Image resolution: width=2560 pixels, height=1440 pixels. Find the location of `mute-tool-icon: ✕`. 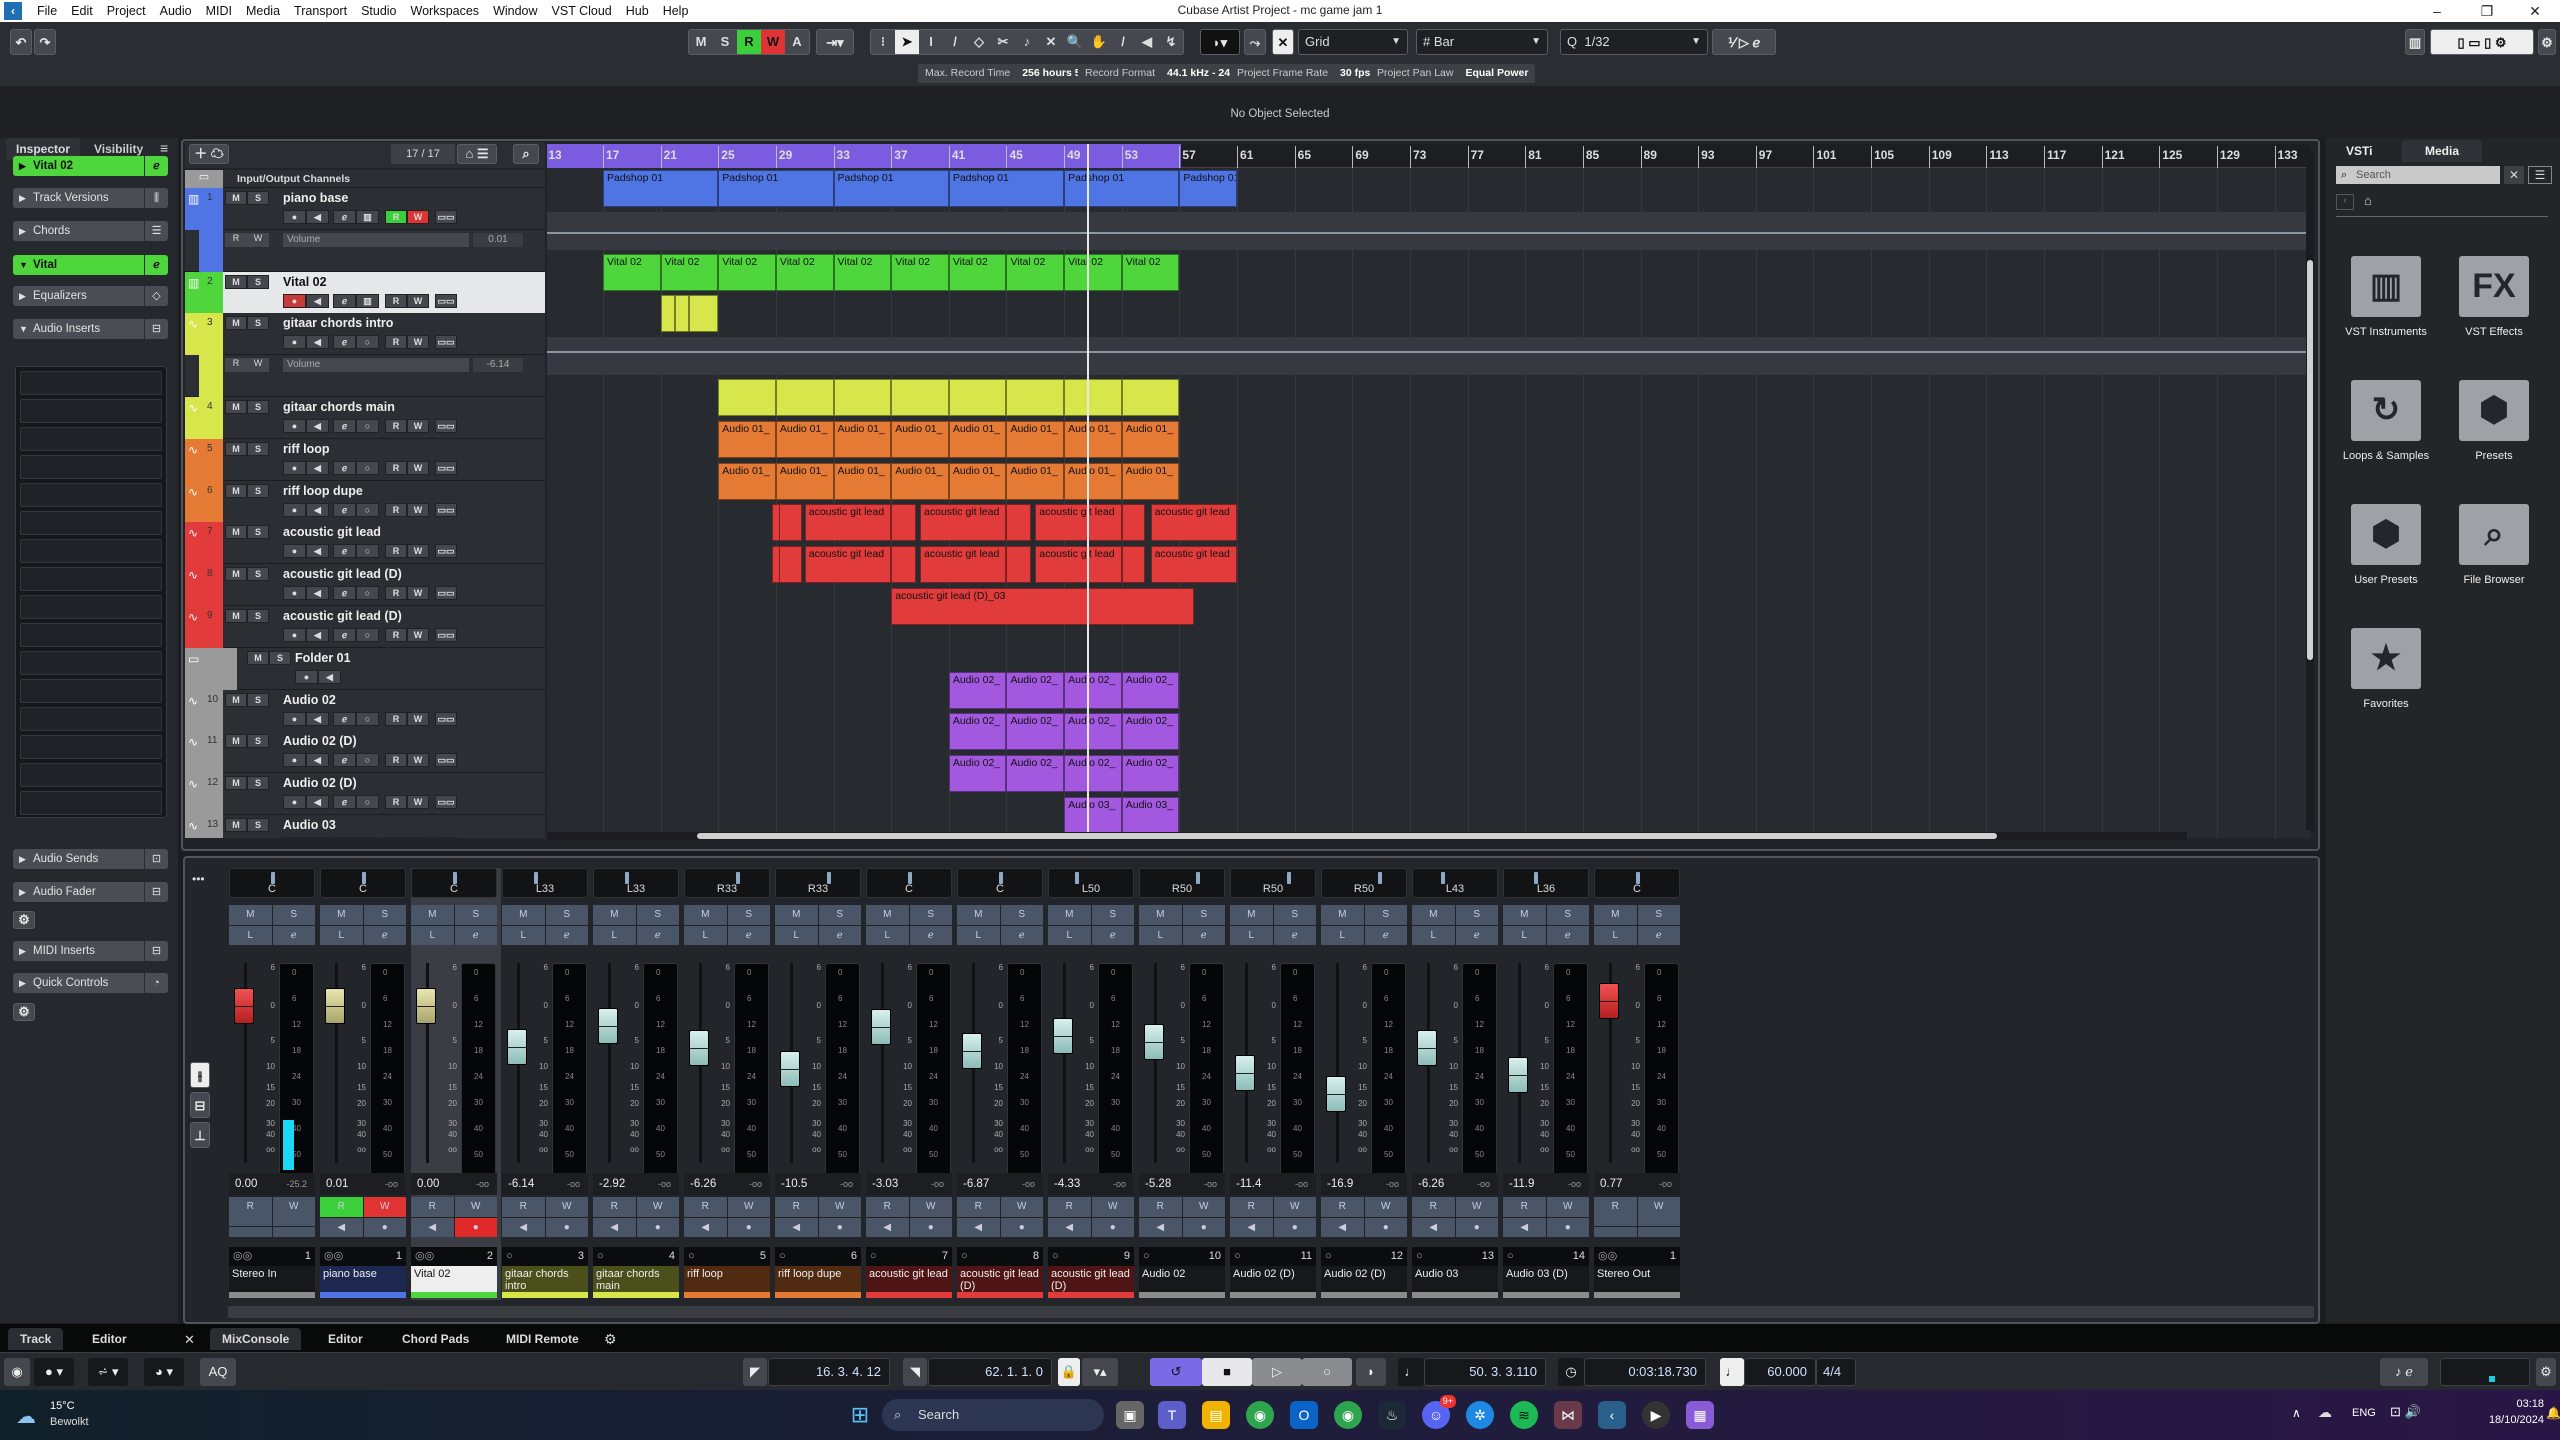

mute-tool-icon: ✕ is located at coordinates (1051, 42).